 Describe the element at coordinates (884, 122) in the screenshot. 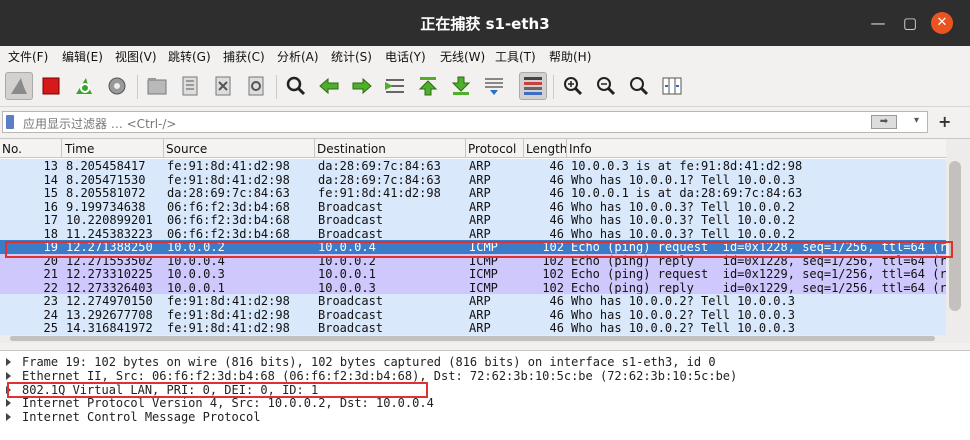

I see `arrow-right-icon: ➡` at that location.